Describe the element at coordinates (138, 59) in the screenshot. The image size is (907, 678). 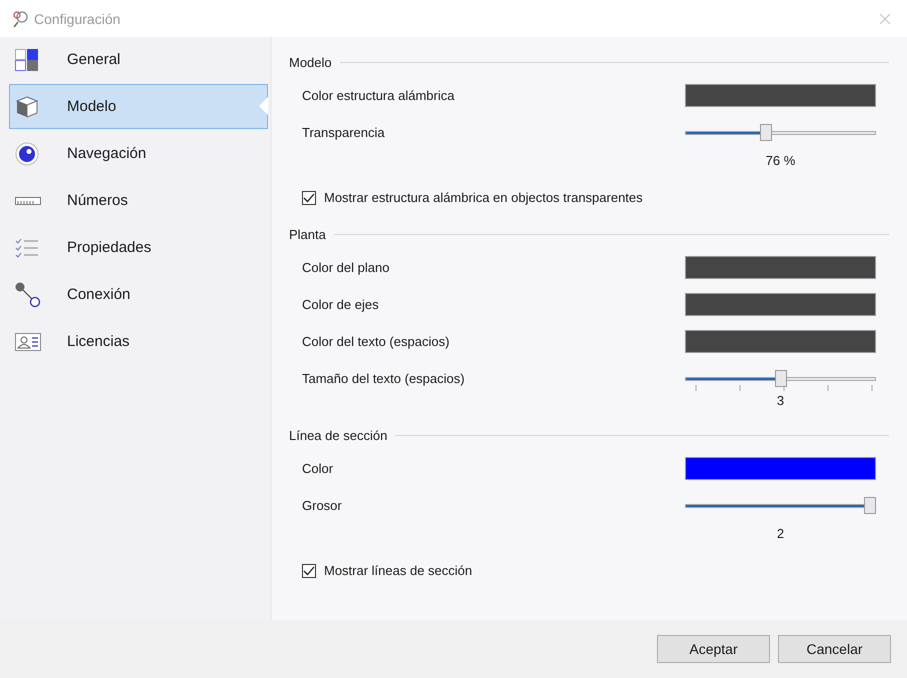
I see `sidebar-item: General` at that location.